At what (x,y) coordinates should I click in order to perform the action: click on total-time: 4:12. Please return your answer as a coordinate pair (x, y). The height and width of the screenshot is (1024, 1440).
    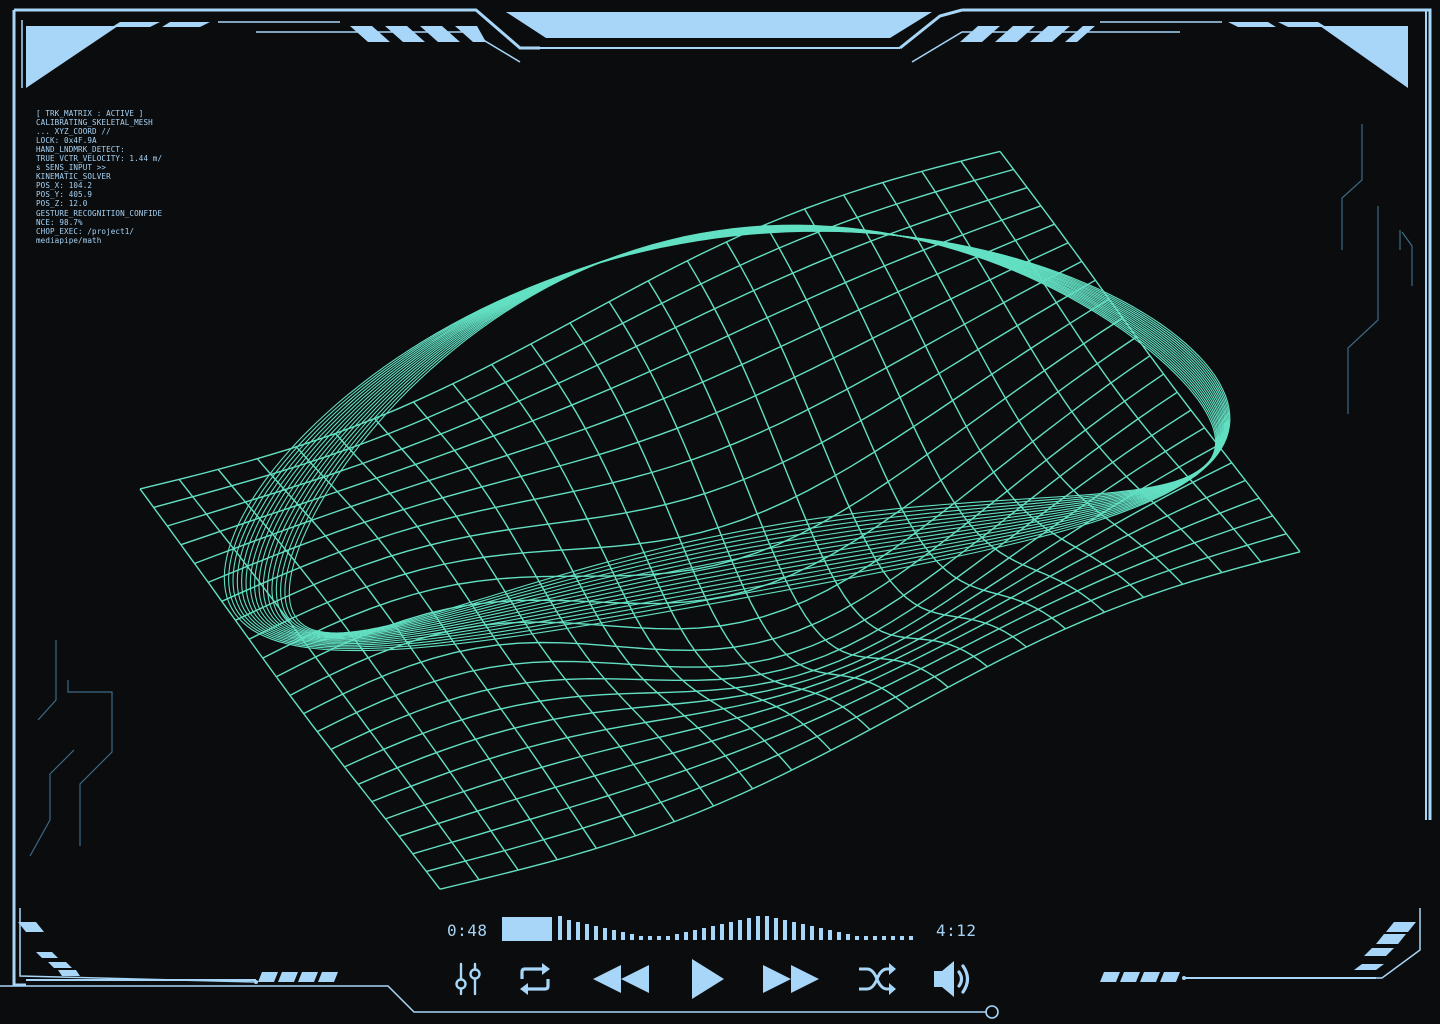
    Looking at the image, I should click on (956, 930).